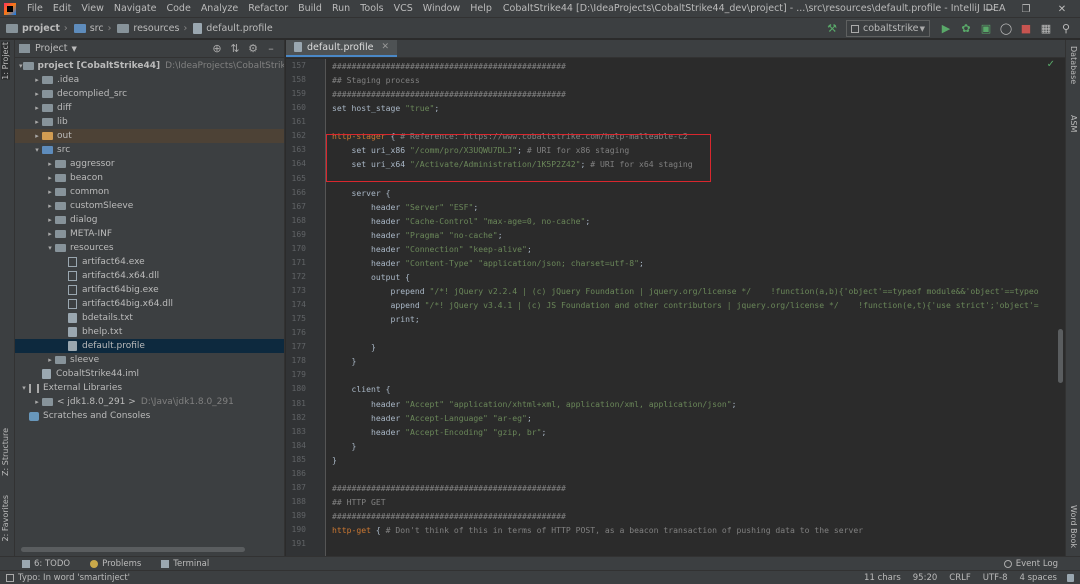 The width and height of the screenshot is (1080, 584). What do you see at coordinates (695, 502) in the screenshot?
I see `code-line: ## HTTP GET` at bounding box center [695, 502].